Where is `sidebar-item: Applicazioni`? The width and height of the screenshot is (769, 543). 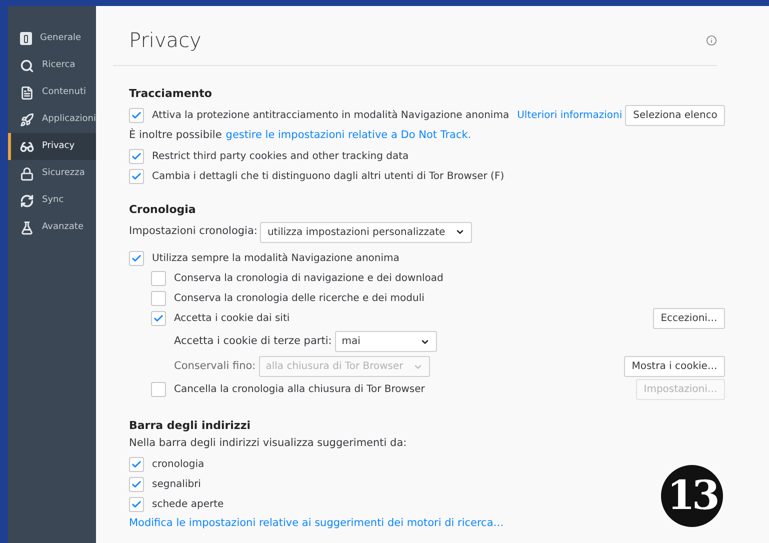 sidebar-item: Applicazioni is located at coordinates (52, 119).